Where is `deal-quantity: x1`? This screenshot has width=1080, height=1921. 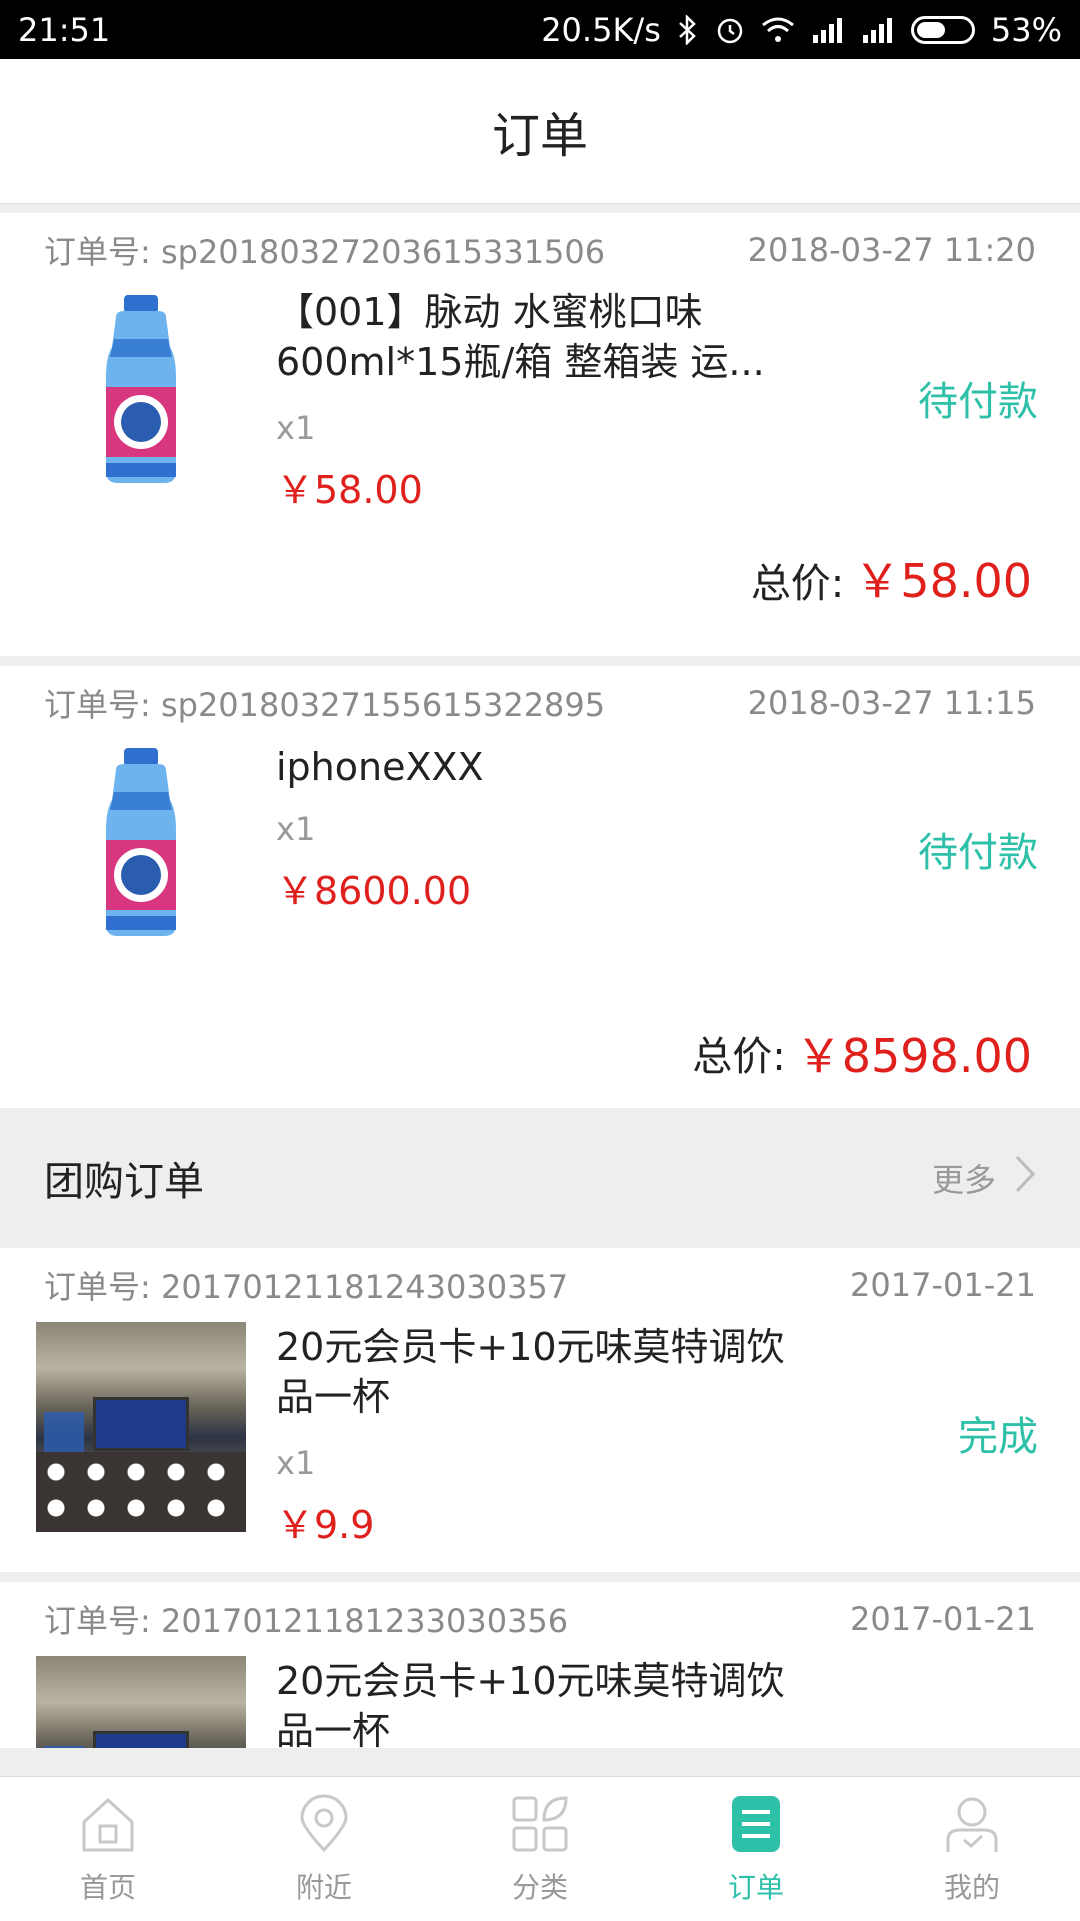
deal-quantity: x1 is located at coordinates (296, 1463).